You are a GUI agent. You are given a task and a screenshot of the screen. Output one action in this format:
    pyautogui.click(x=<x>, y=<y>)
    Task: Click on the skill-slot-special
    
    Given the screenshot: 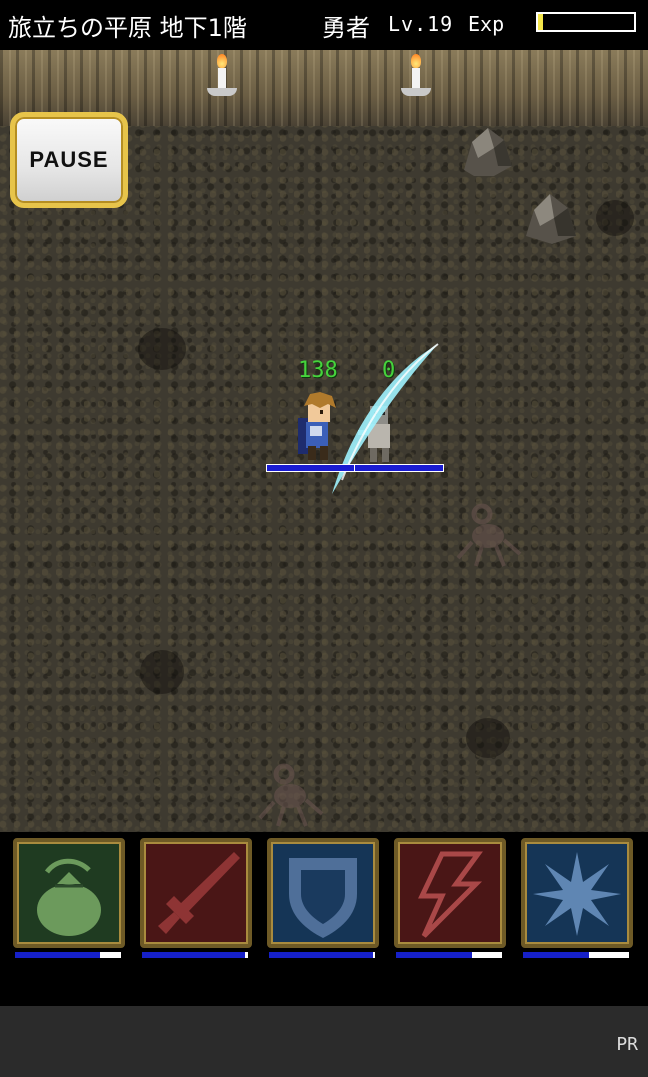 What is the action you would take?
    pyautogui.click(x=577, y=898)
    